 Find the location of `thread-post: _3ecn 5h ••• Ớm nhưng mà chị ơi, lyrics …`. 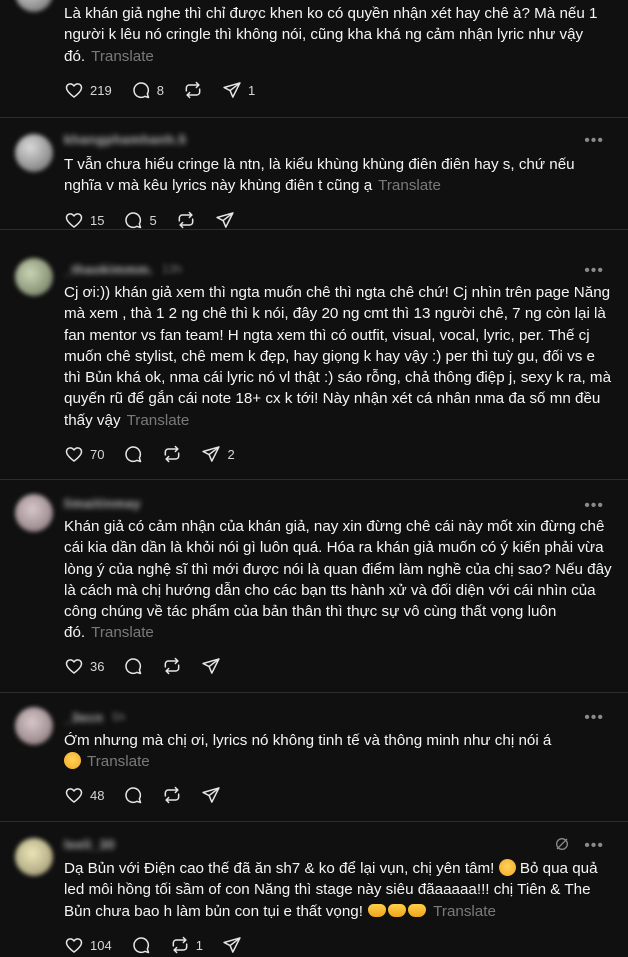

thread-post: _3ecn 5h ••• Ớm nhưng mà chị ơi, lyrics … is located at coordinates (314, 757).